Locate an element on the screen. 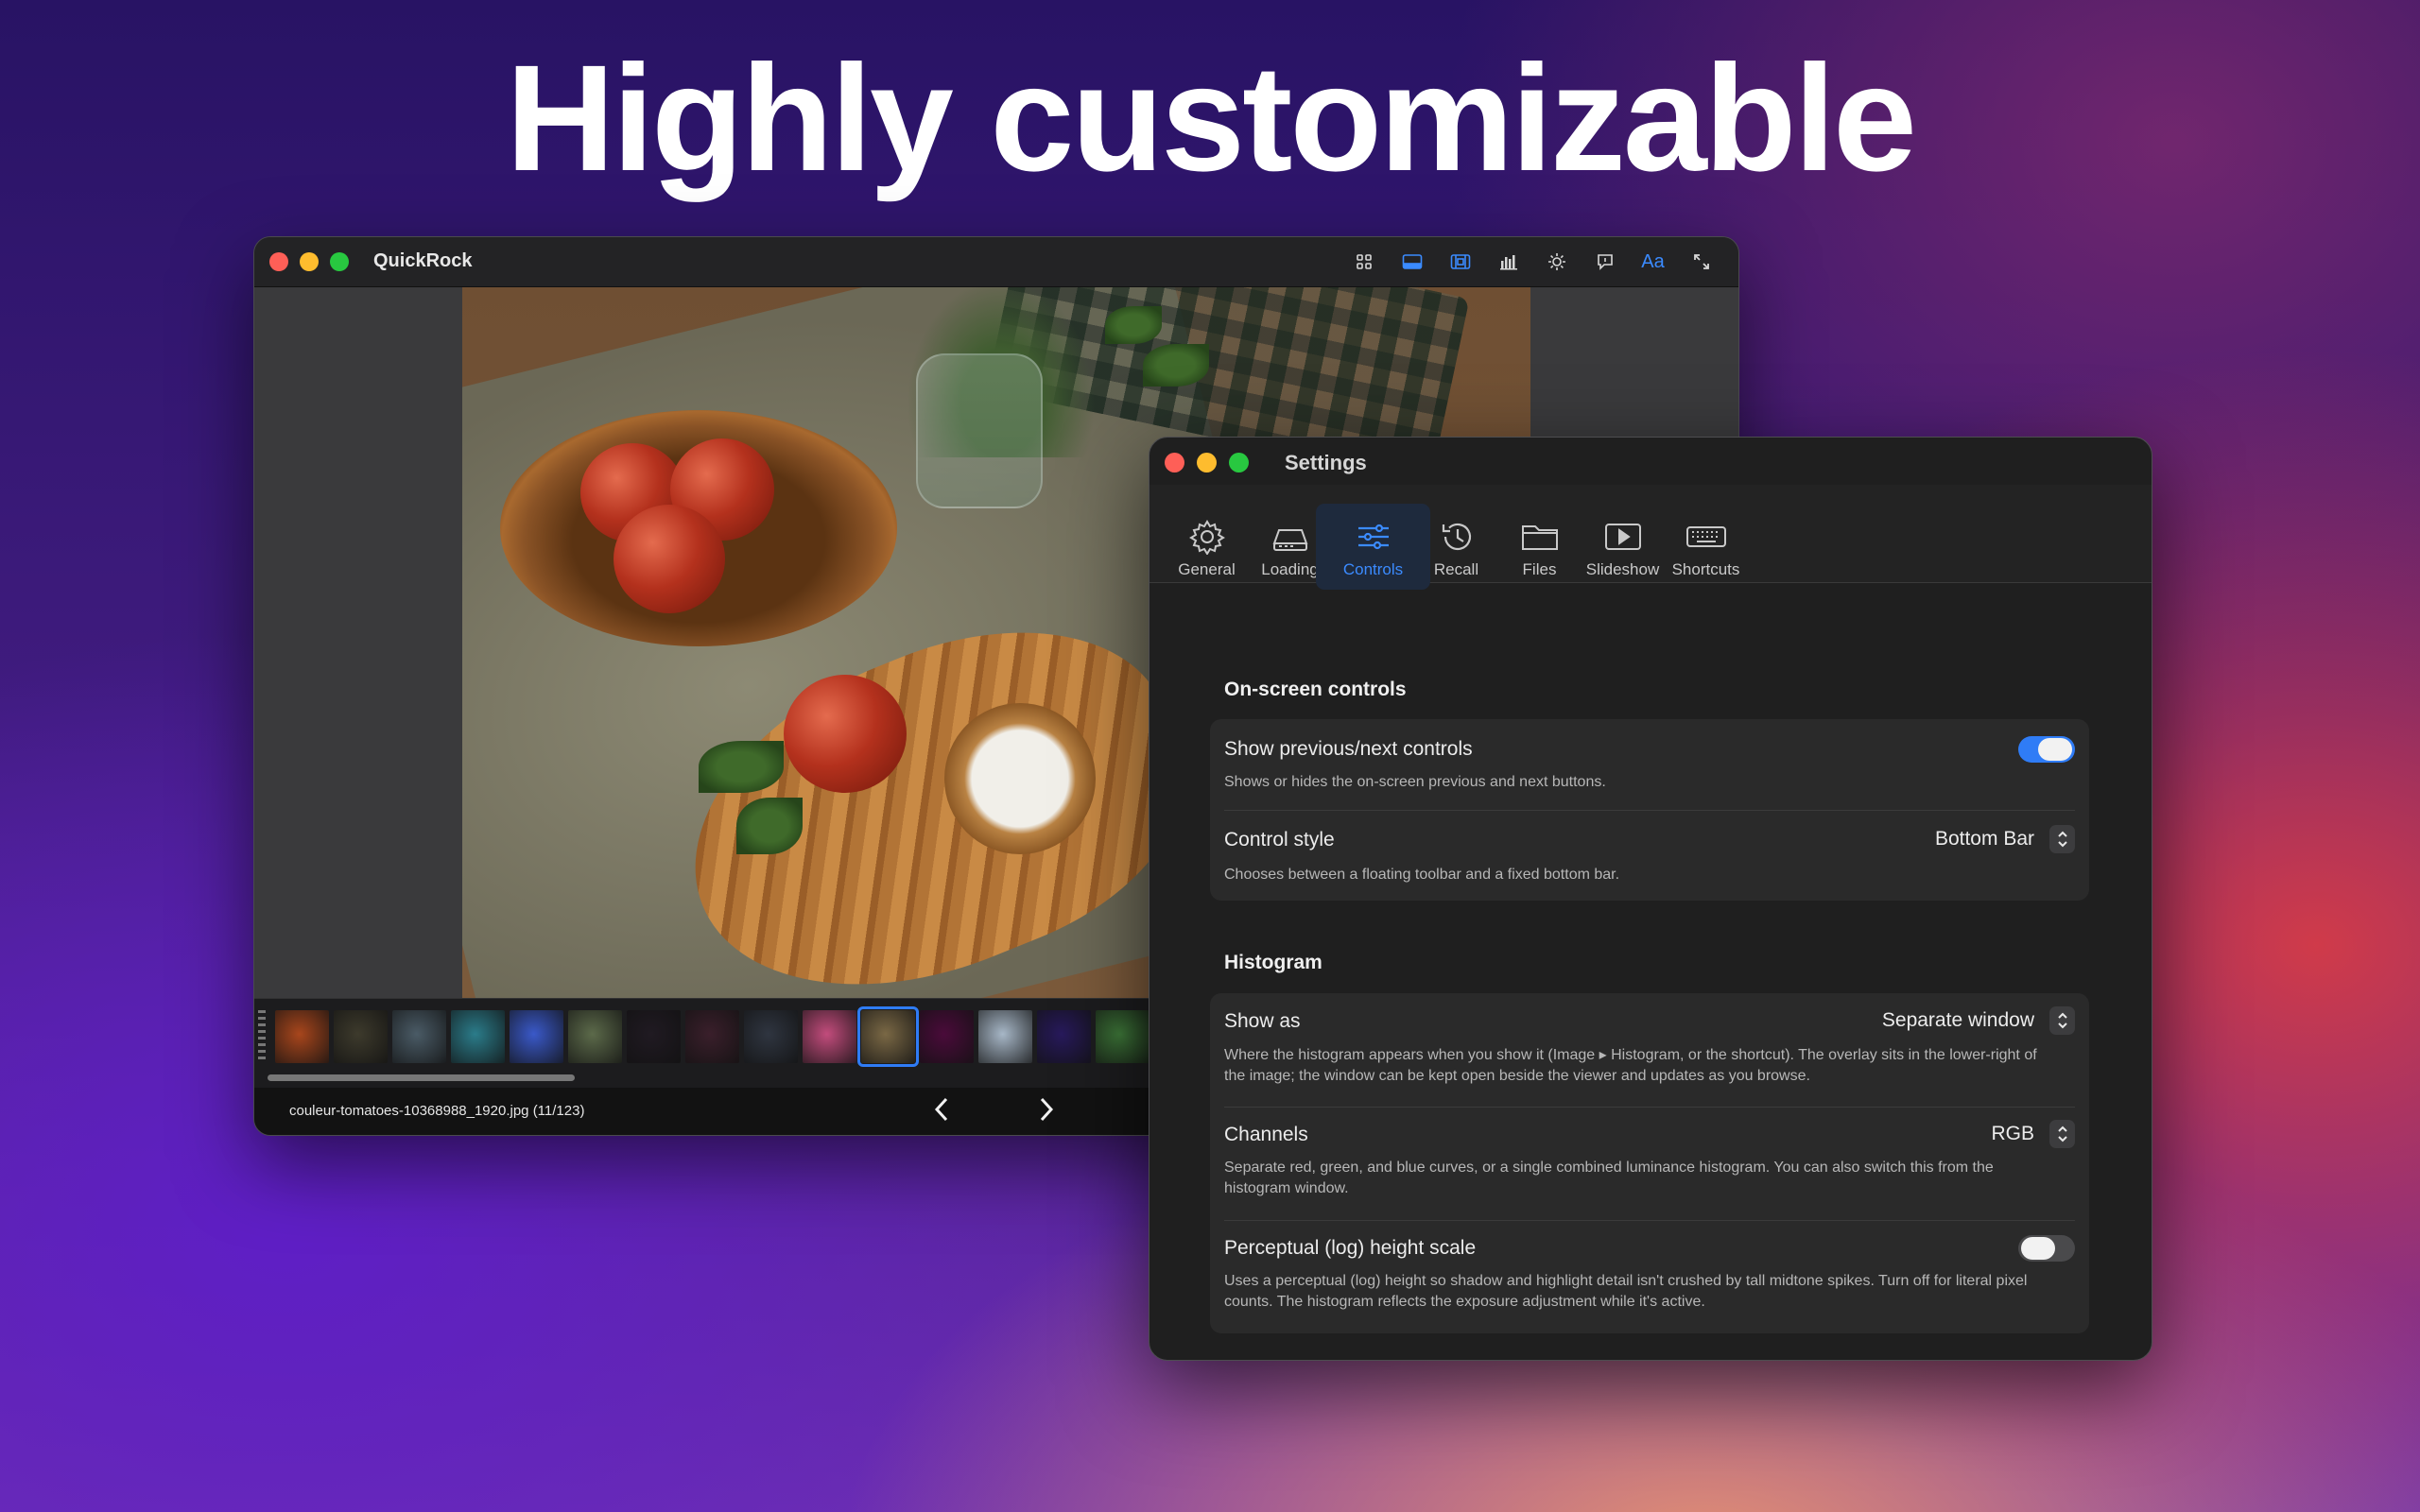 The image size is (2420, 1512). filmstrip-handle is located at coordinates (262, 1036).